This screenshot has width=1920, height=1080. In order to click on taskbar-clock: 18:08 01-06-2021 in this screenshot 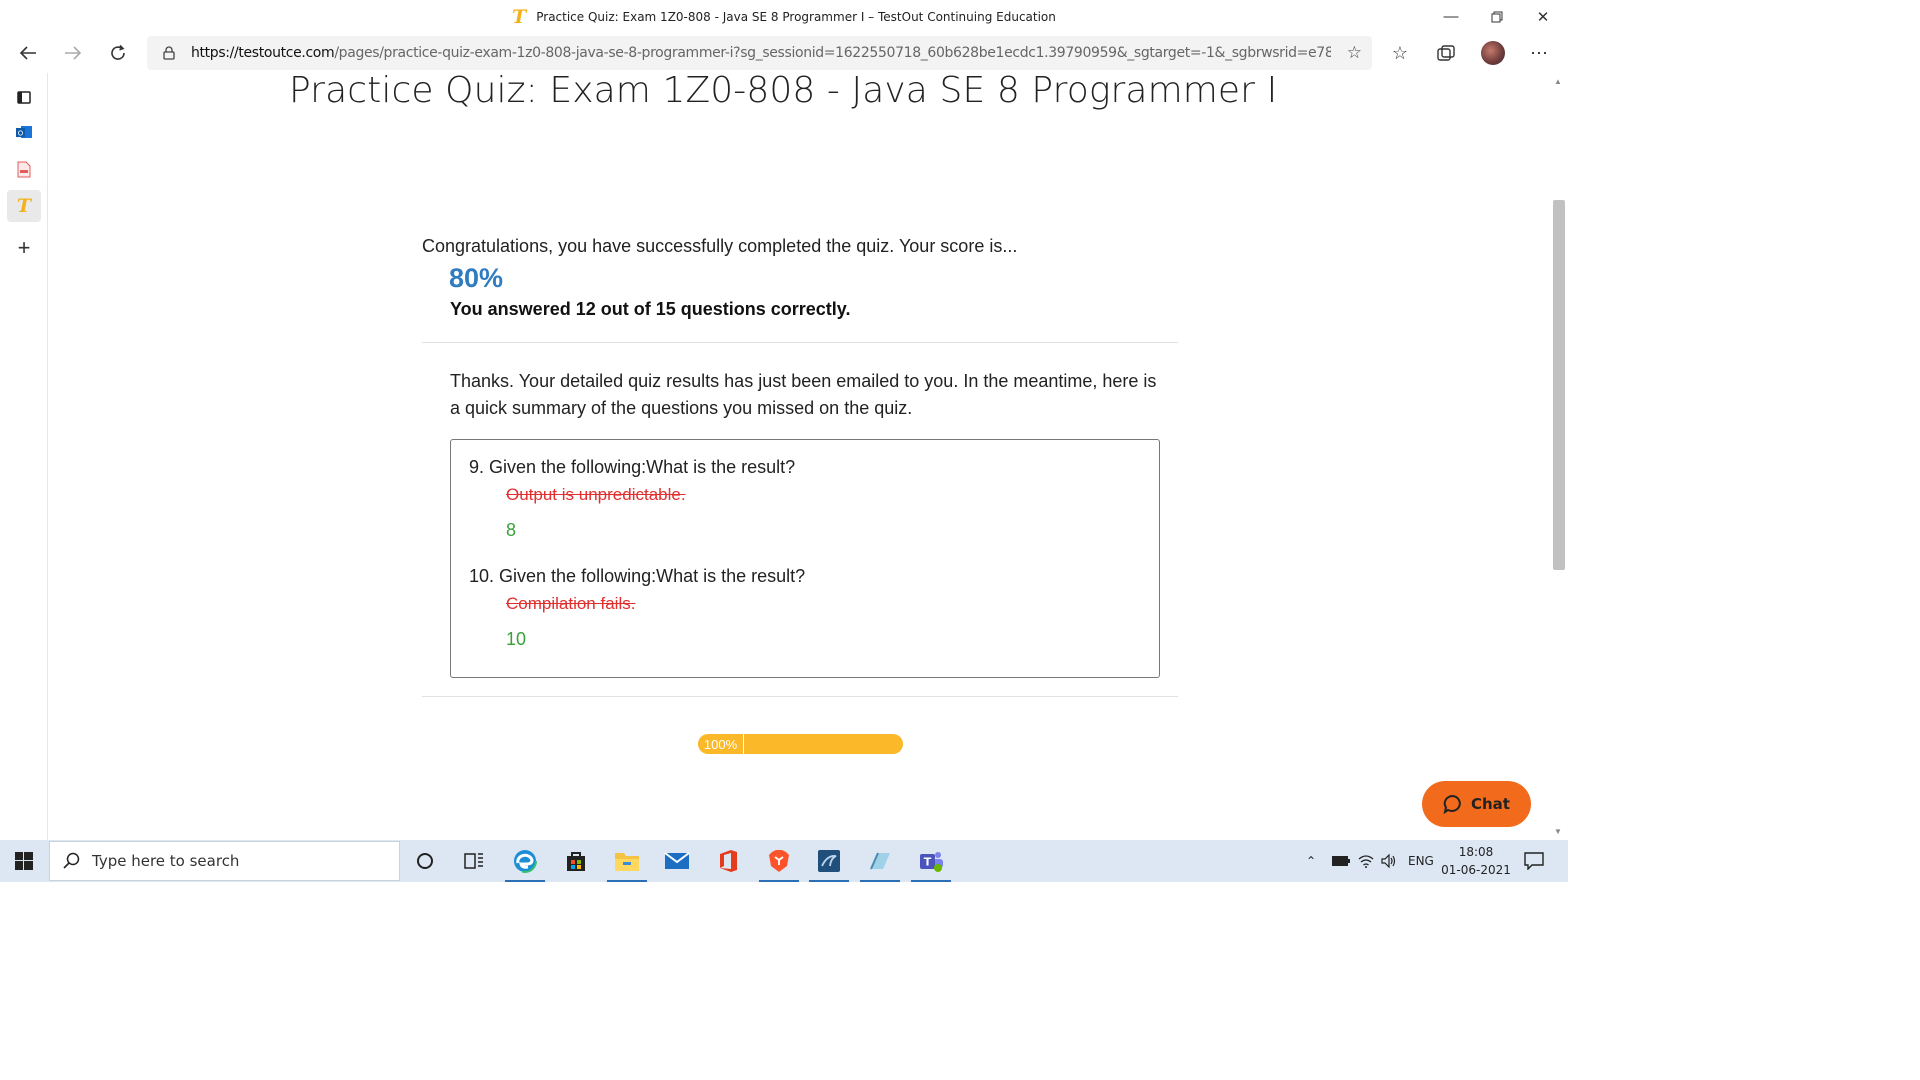, I will do `click(1476, 861)`.